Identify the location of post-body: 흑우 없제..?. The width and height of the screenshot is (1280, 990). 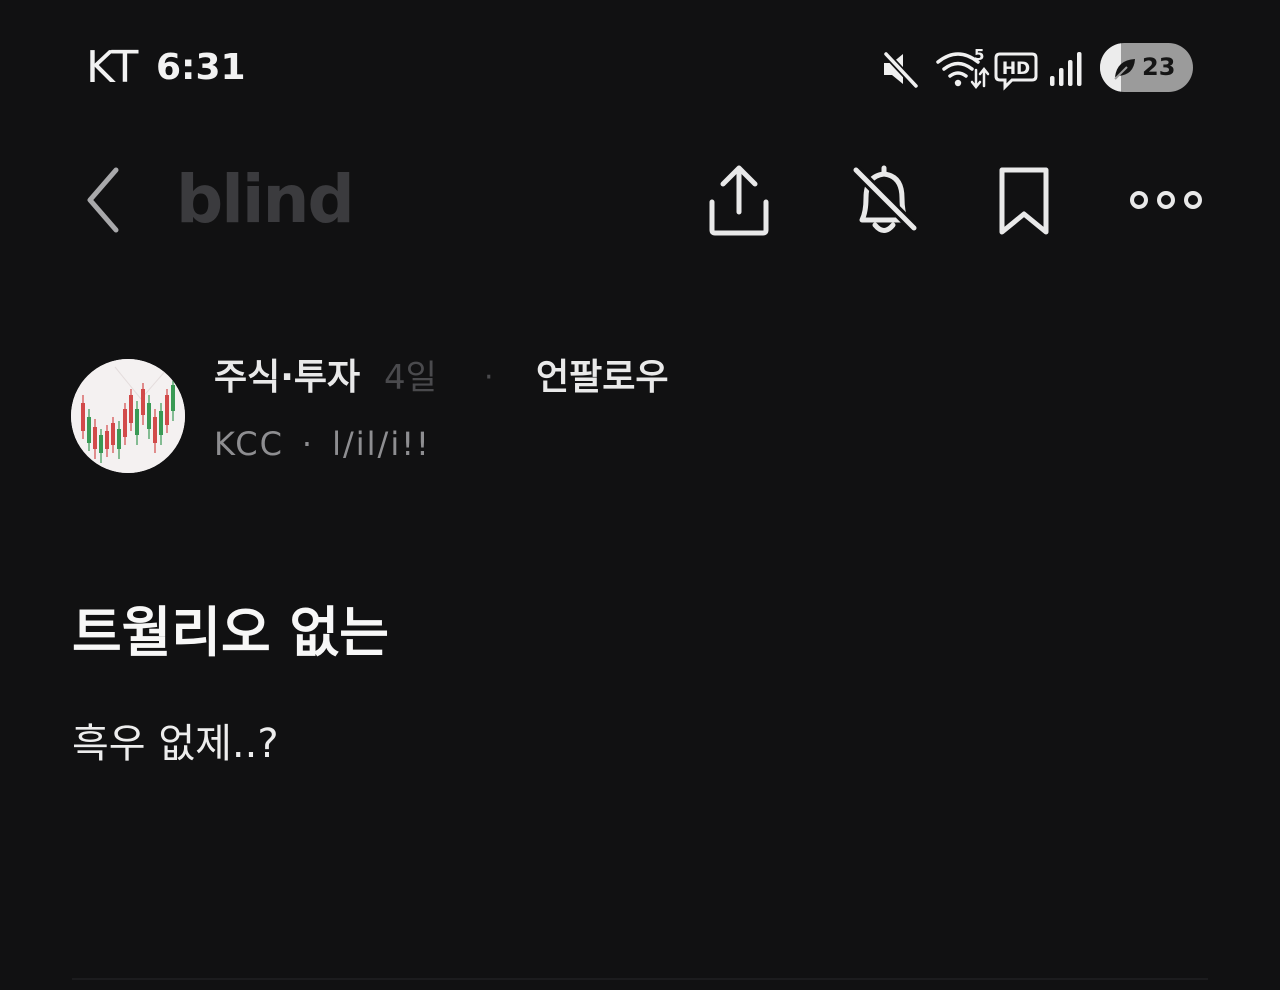
(175, 744).